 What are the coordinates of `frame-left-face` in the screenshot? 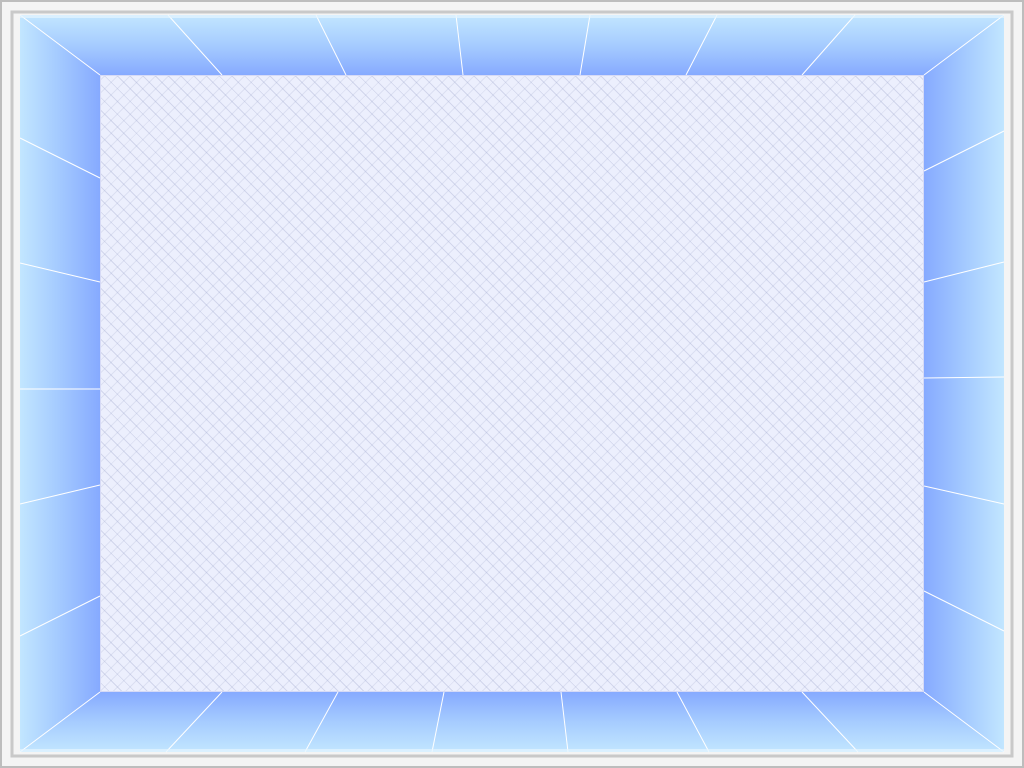 It's located at (60, 383).